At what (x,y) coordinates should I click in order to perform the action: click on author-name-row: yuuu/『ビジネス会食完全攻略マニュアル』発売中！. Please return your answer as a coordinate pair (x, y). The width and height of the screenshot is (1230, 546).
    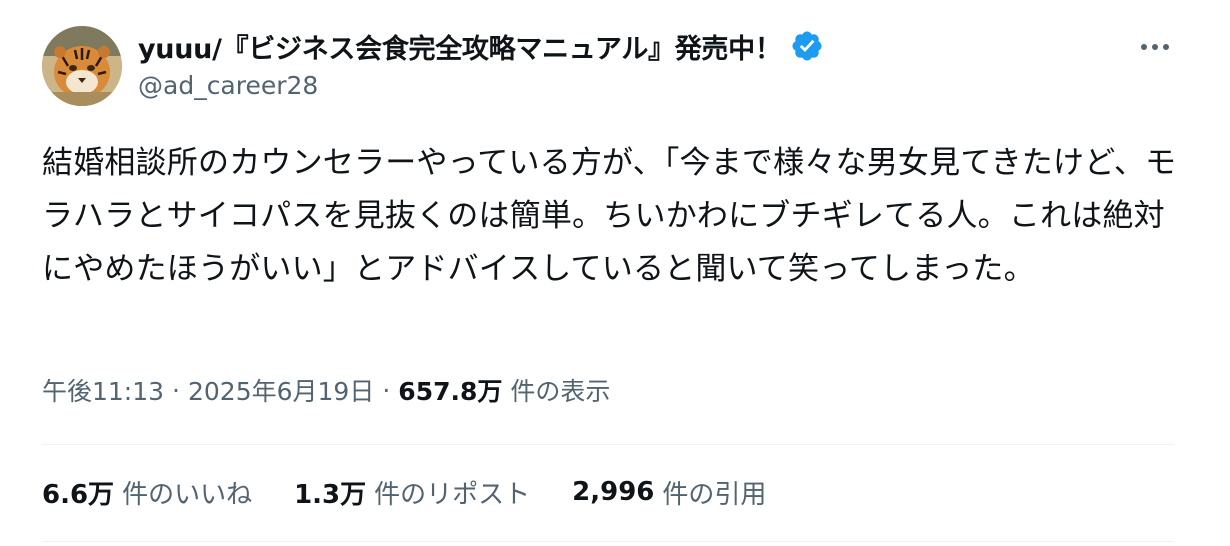
    Looking at the image, I should click on (481, 46).